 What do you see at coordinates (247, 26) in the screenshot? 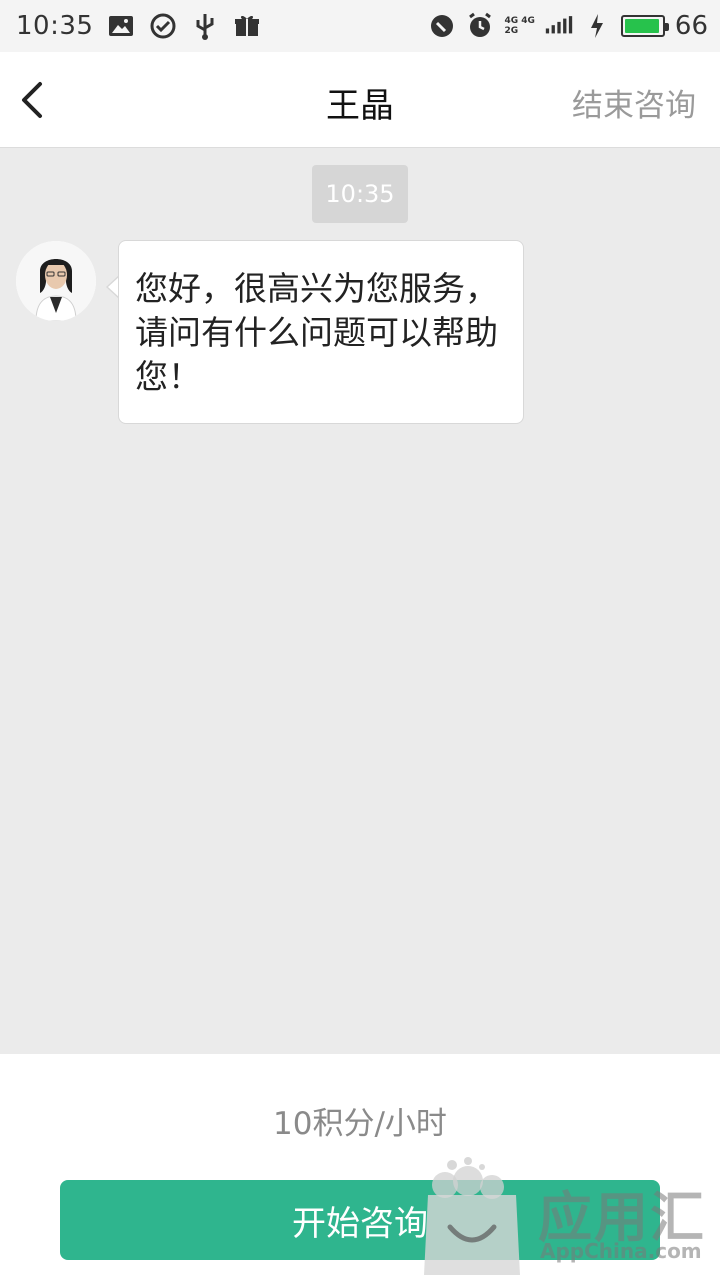
I see `gift-icon` at bounding box center [247, 26].